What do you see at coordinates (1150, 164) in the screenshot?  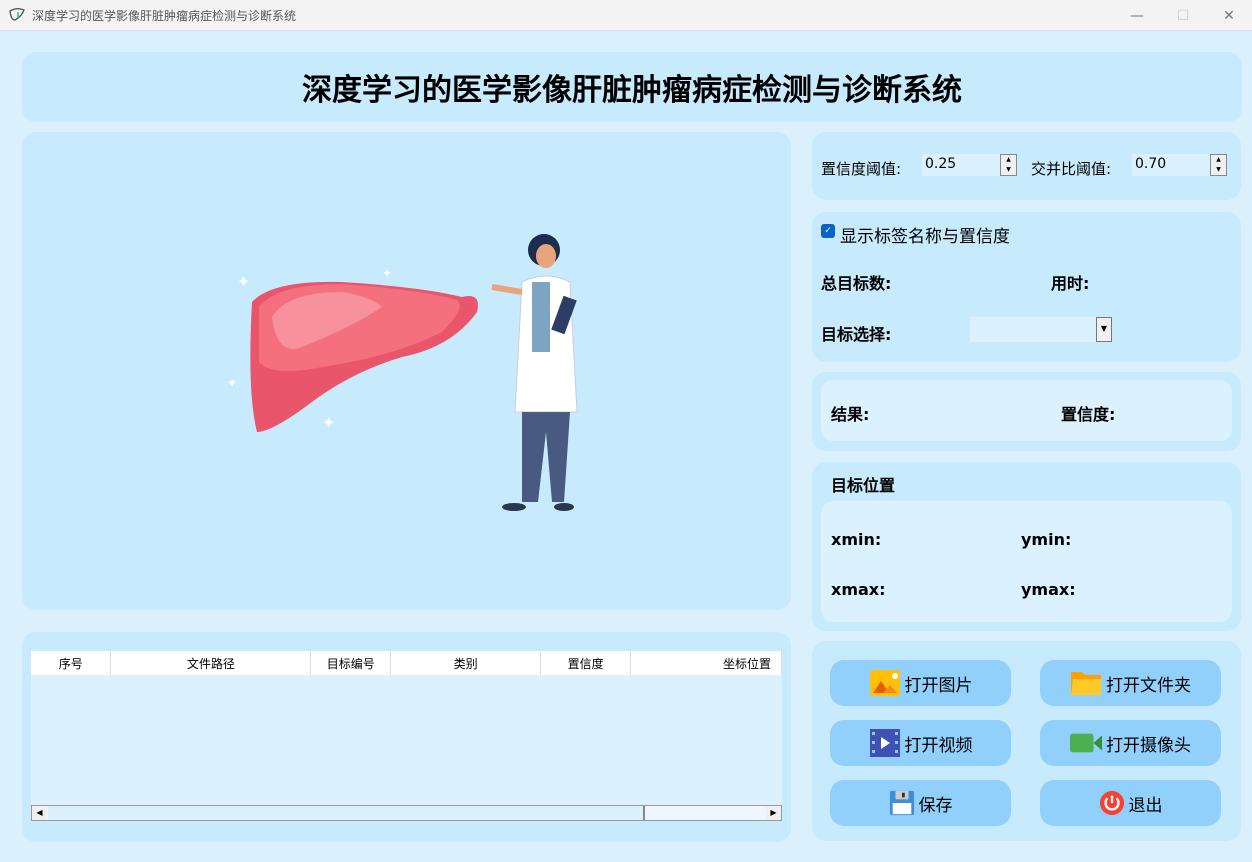 I see `iou-threshold-value: 0.70` at bounding box center [1150, 164].